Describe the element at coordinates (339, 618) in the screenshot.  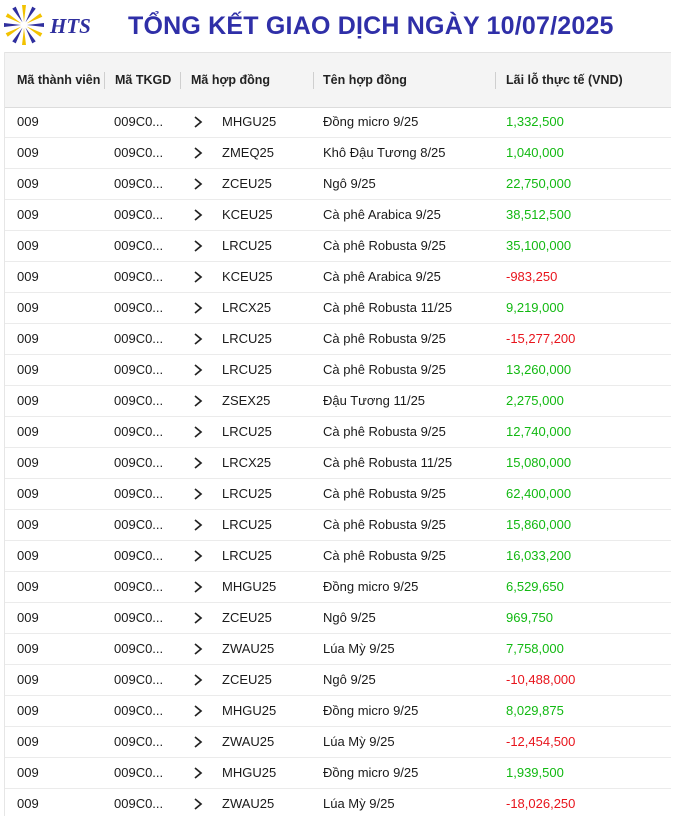
I see `table-row: 009 009C0... ZCEU25 Ngô 9/25 969,750` at that location.